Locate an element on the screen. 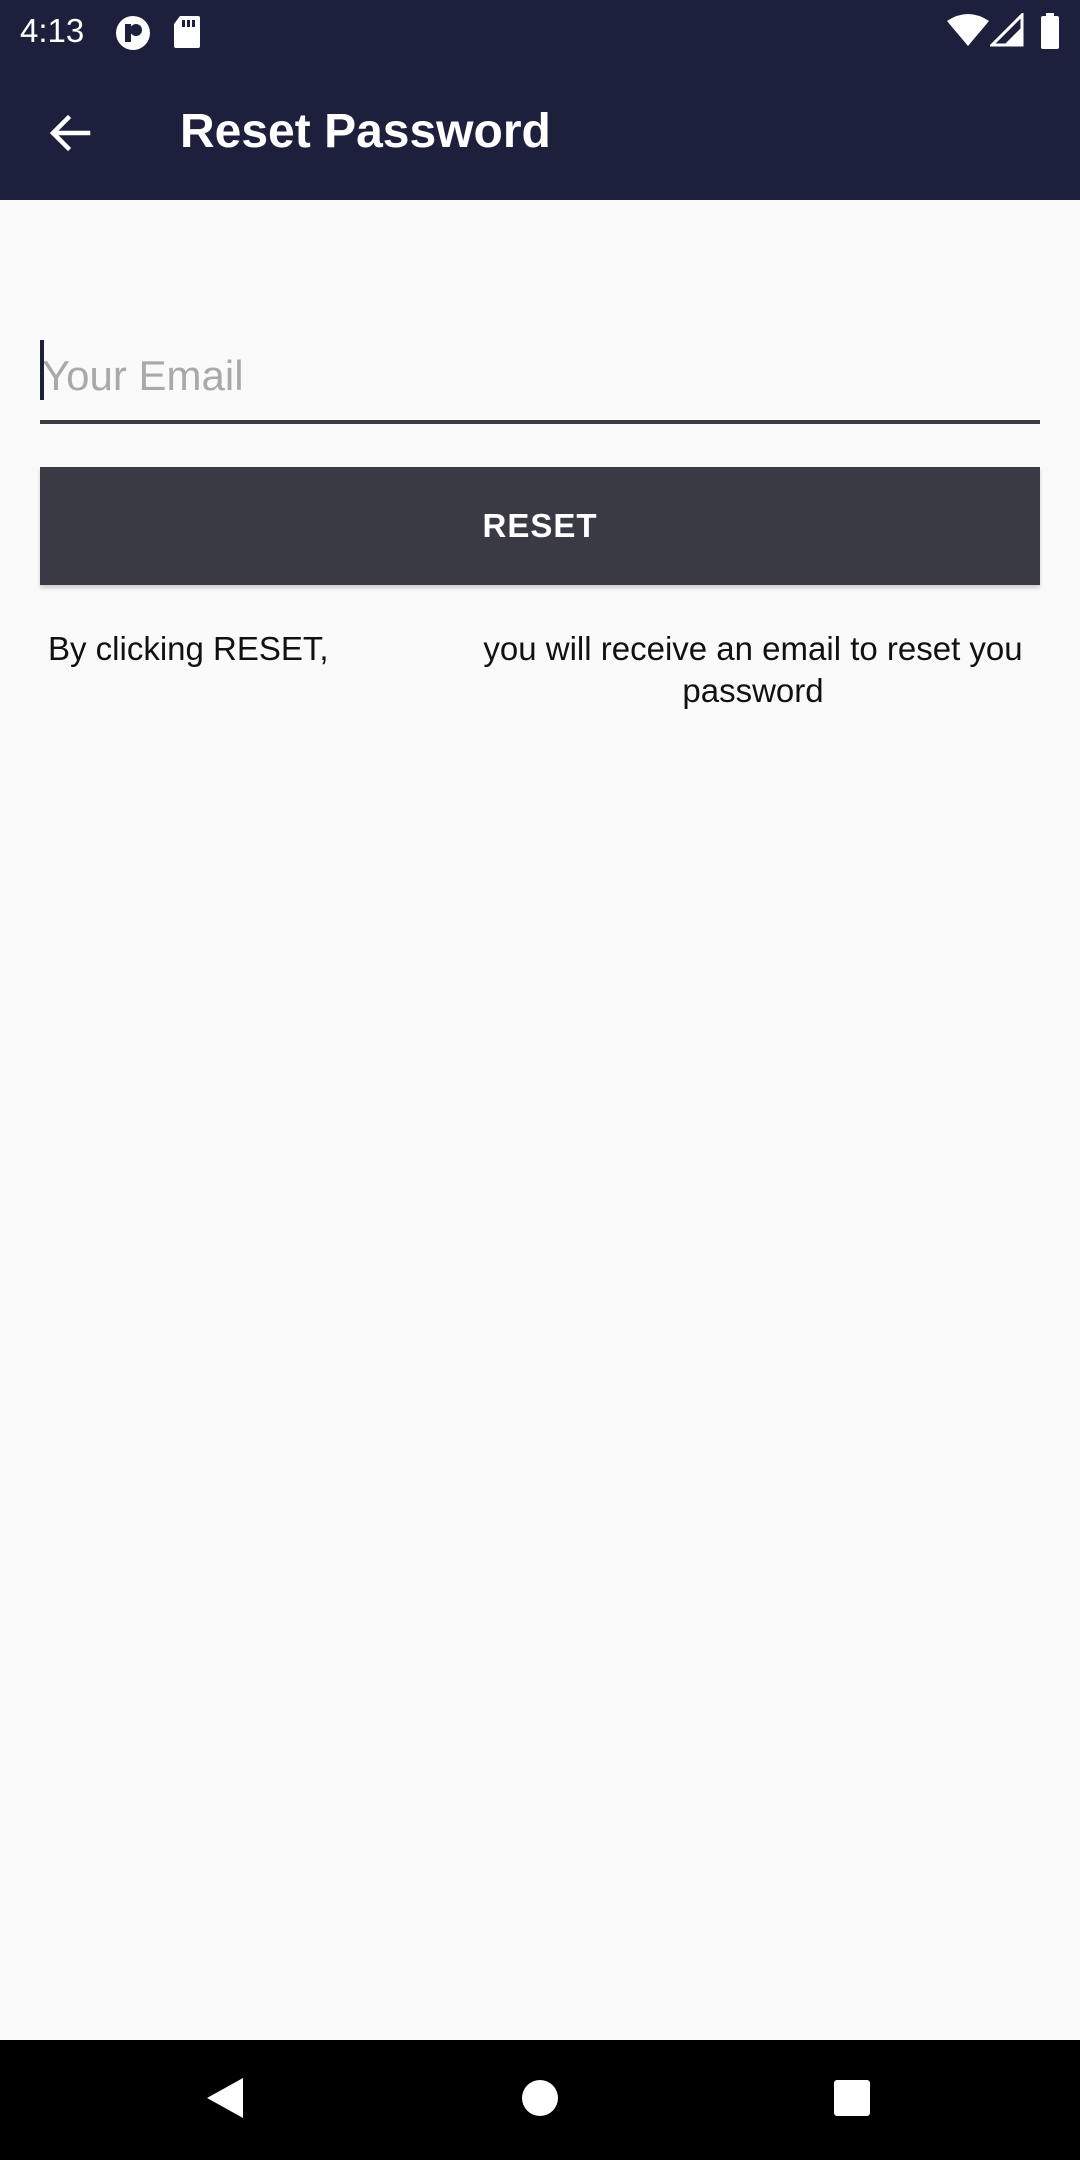 The height and width of the screenshot is (2160, 1080). battery-icon is located at coordinates (1050, 33).